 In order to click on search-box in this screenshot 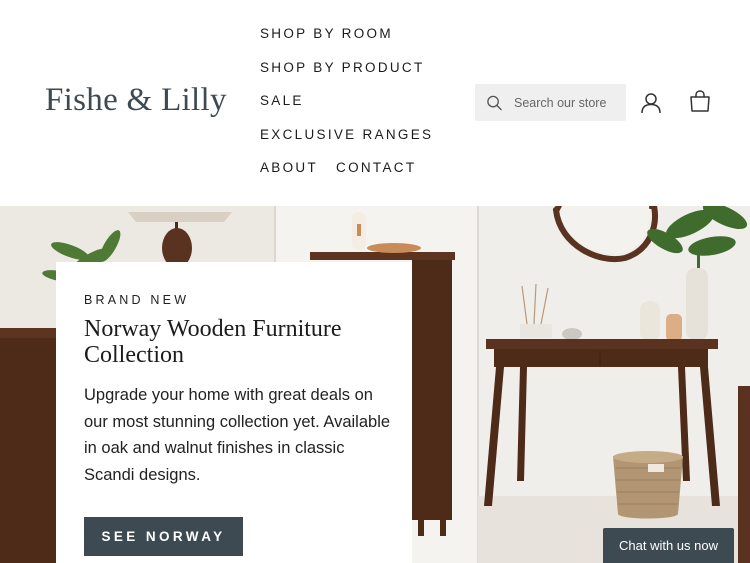, I will do `click(550, 102)`.